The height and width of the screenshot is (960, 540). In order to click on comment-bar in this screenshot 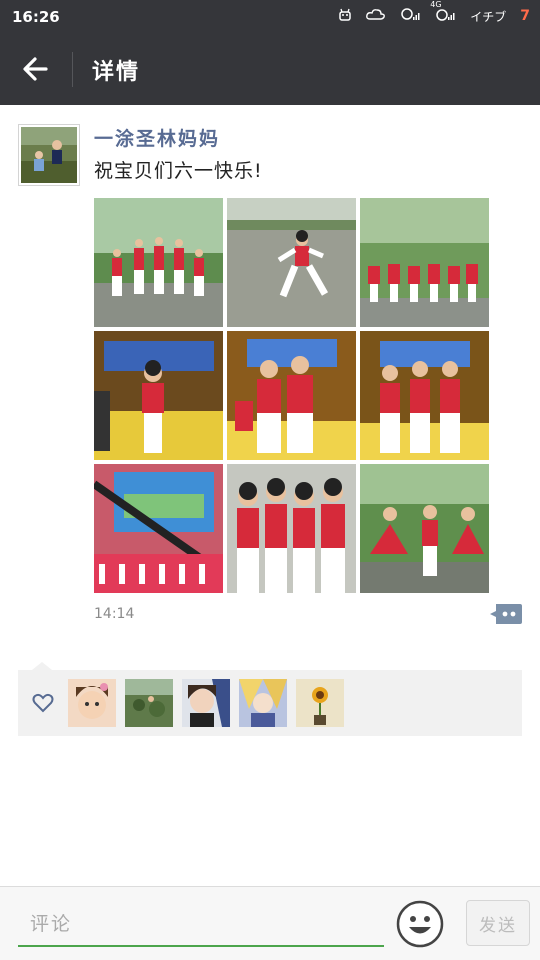, I will do `click(270, 923)`.